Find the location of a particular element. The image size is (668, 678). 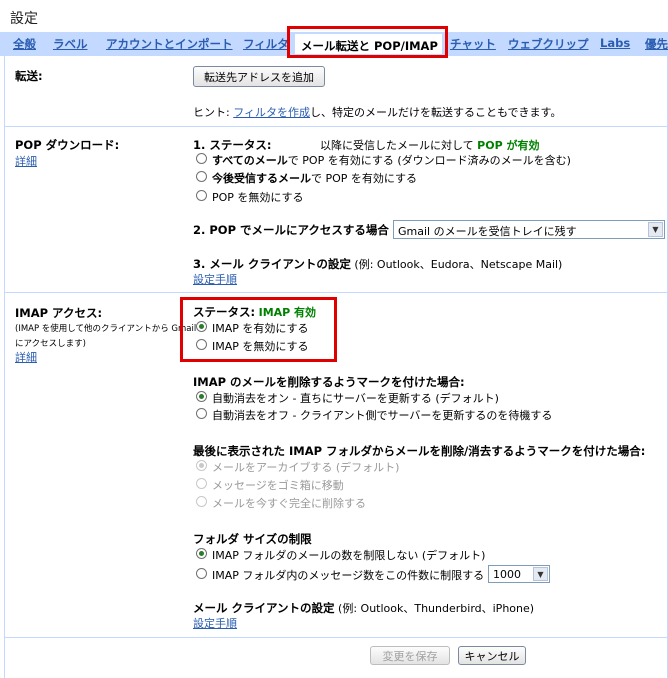

pop-download-label: POP ダウンロード: is located at coordinates (67, 145).